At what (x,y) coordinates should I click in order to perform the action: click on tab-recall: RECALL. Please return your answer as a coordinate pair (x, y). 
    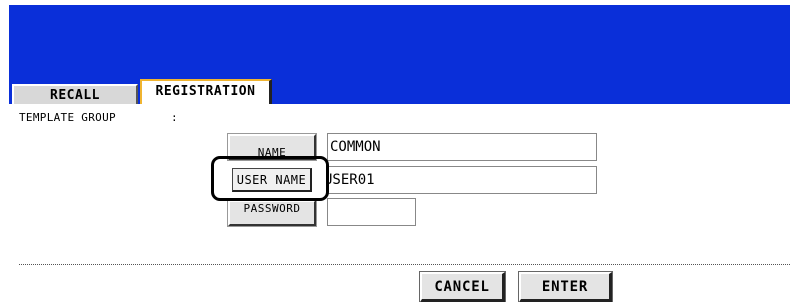
    Looking at the image, I should click on (75, 94).